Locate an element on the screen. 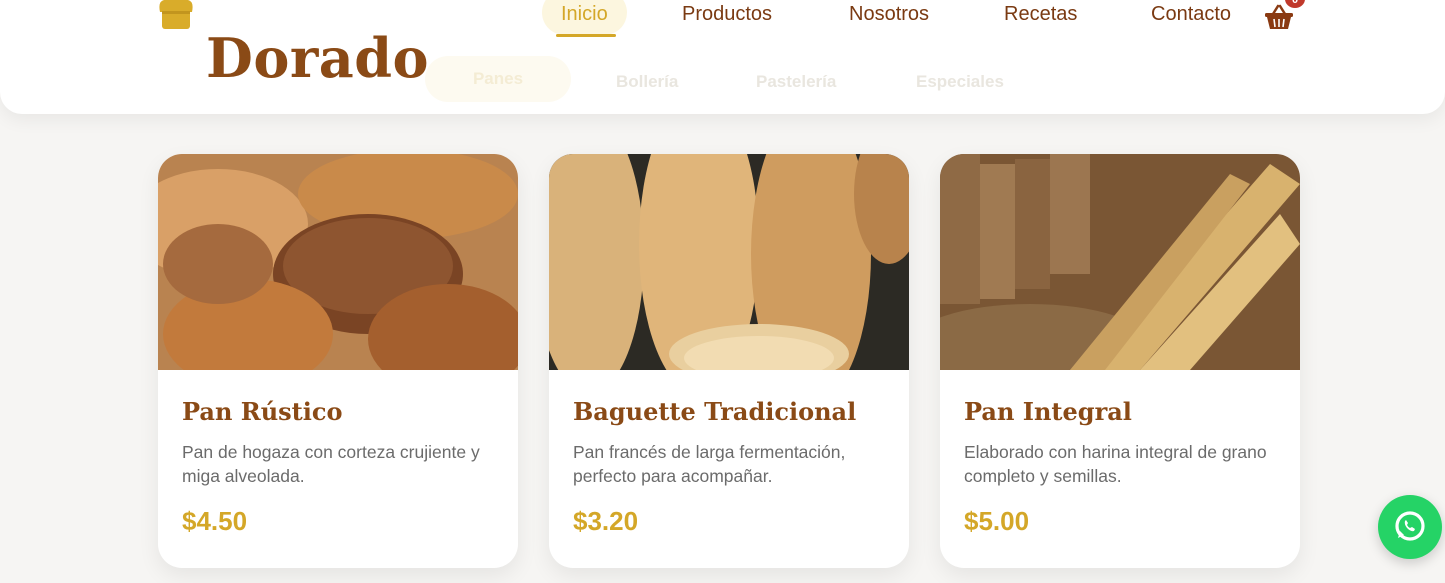  nav-recetas: Recetas is located at coordinates (1040, 14).